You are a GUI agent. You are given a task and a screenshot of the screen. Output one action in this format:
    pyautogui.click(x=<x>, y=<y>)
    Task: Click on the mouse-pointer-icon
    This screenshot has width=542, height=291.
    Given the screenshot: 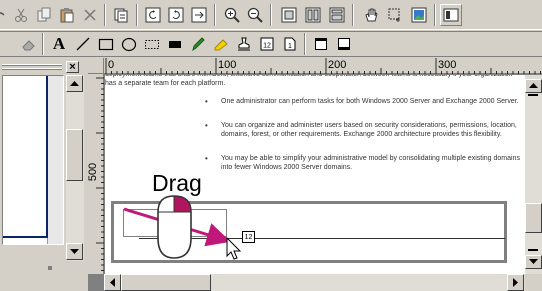 What is the action you would take?
    pyautogui.click(x=234, y=248)
    